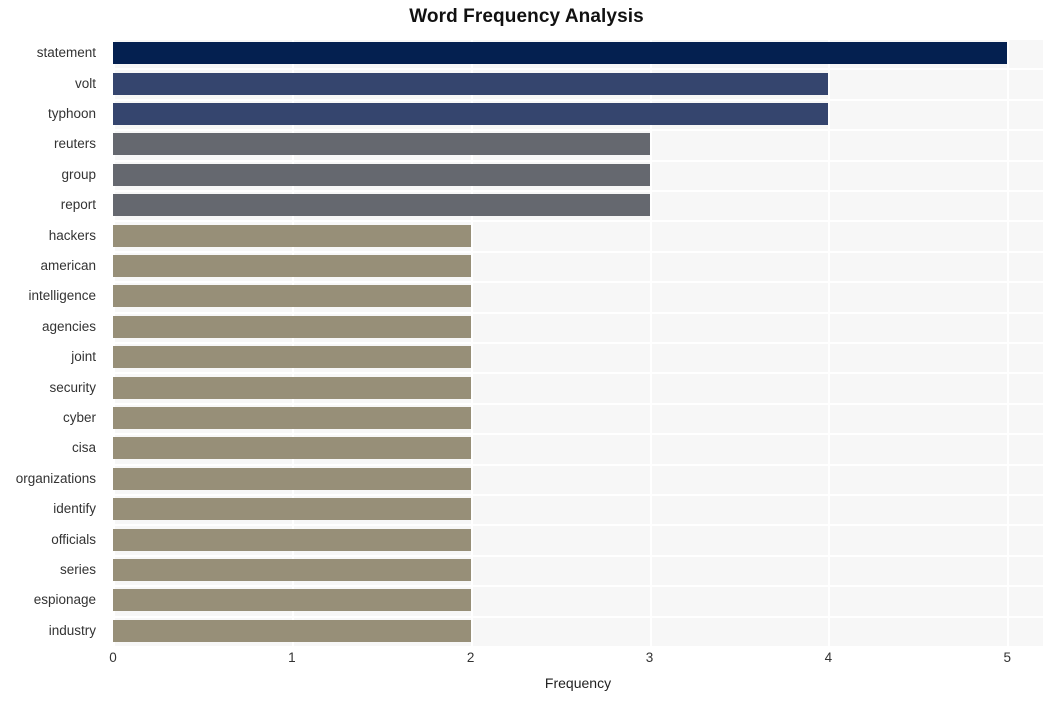  I want to click on y-axis-tick-label: intelligence, so click(62, 296).